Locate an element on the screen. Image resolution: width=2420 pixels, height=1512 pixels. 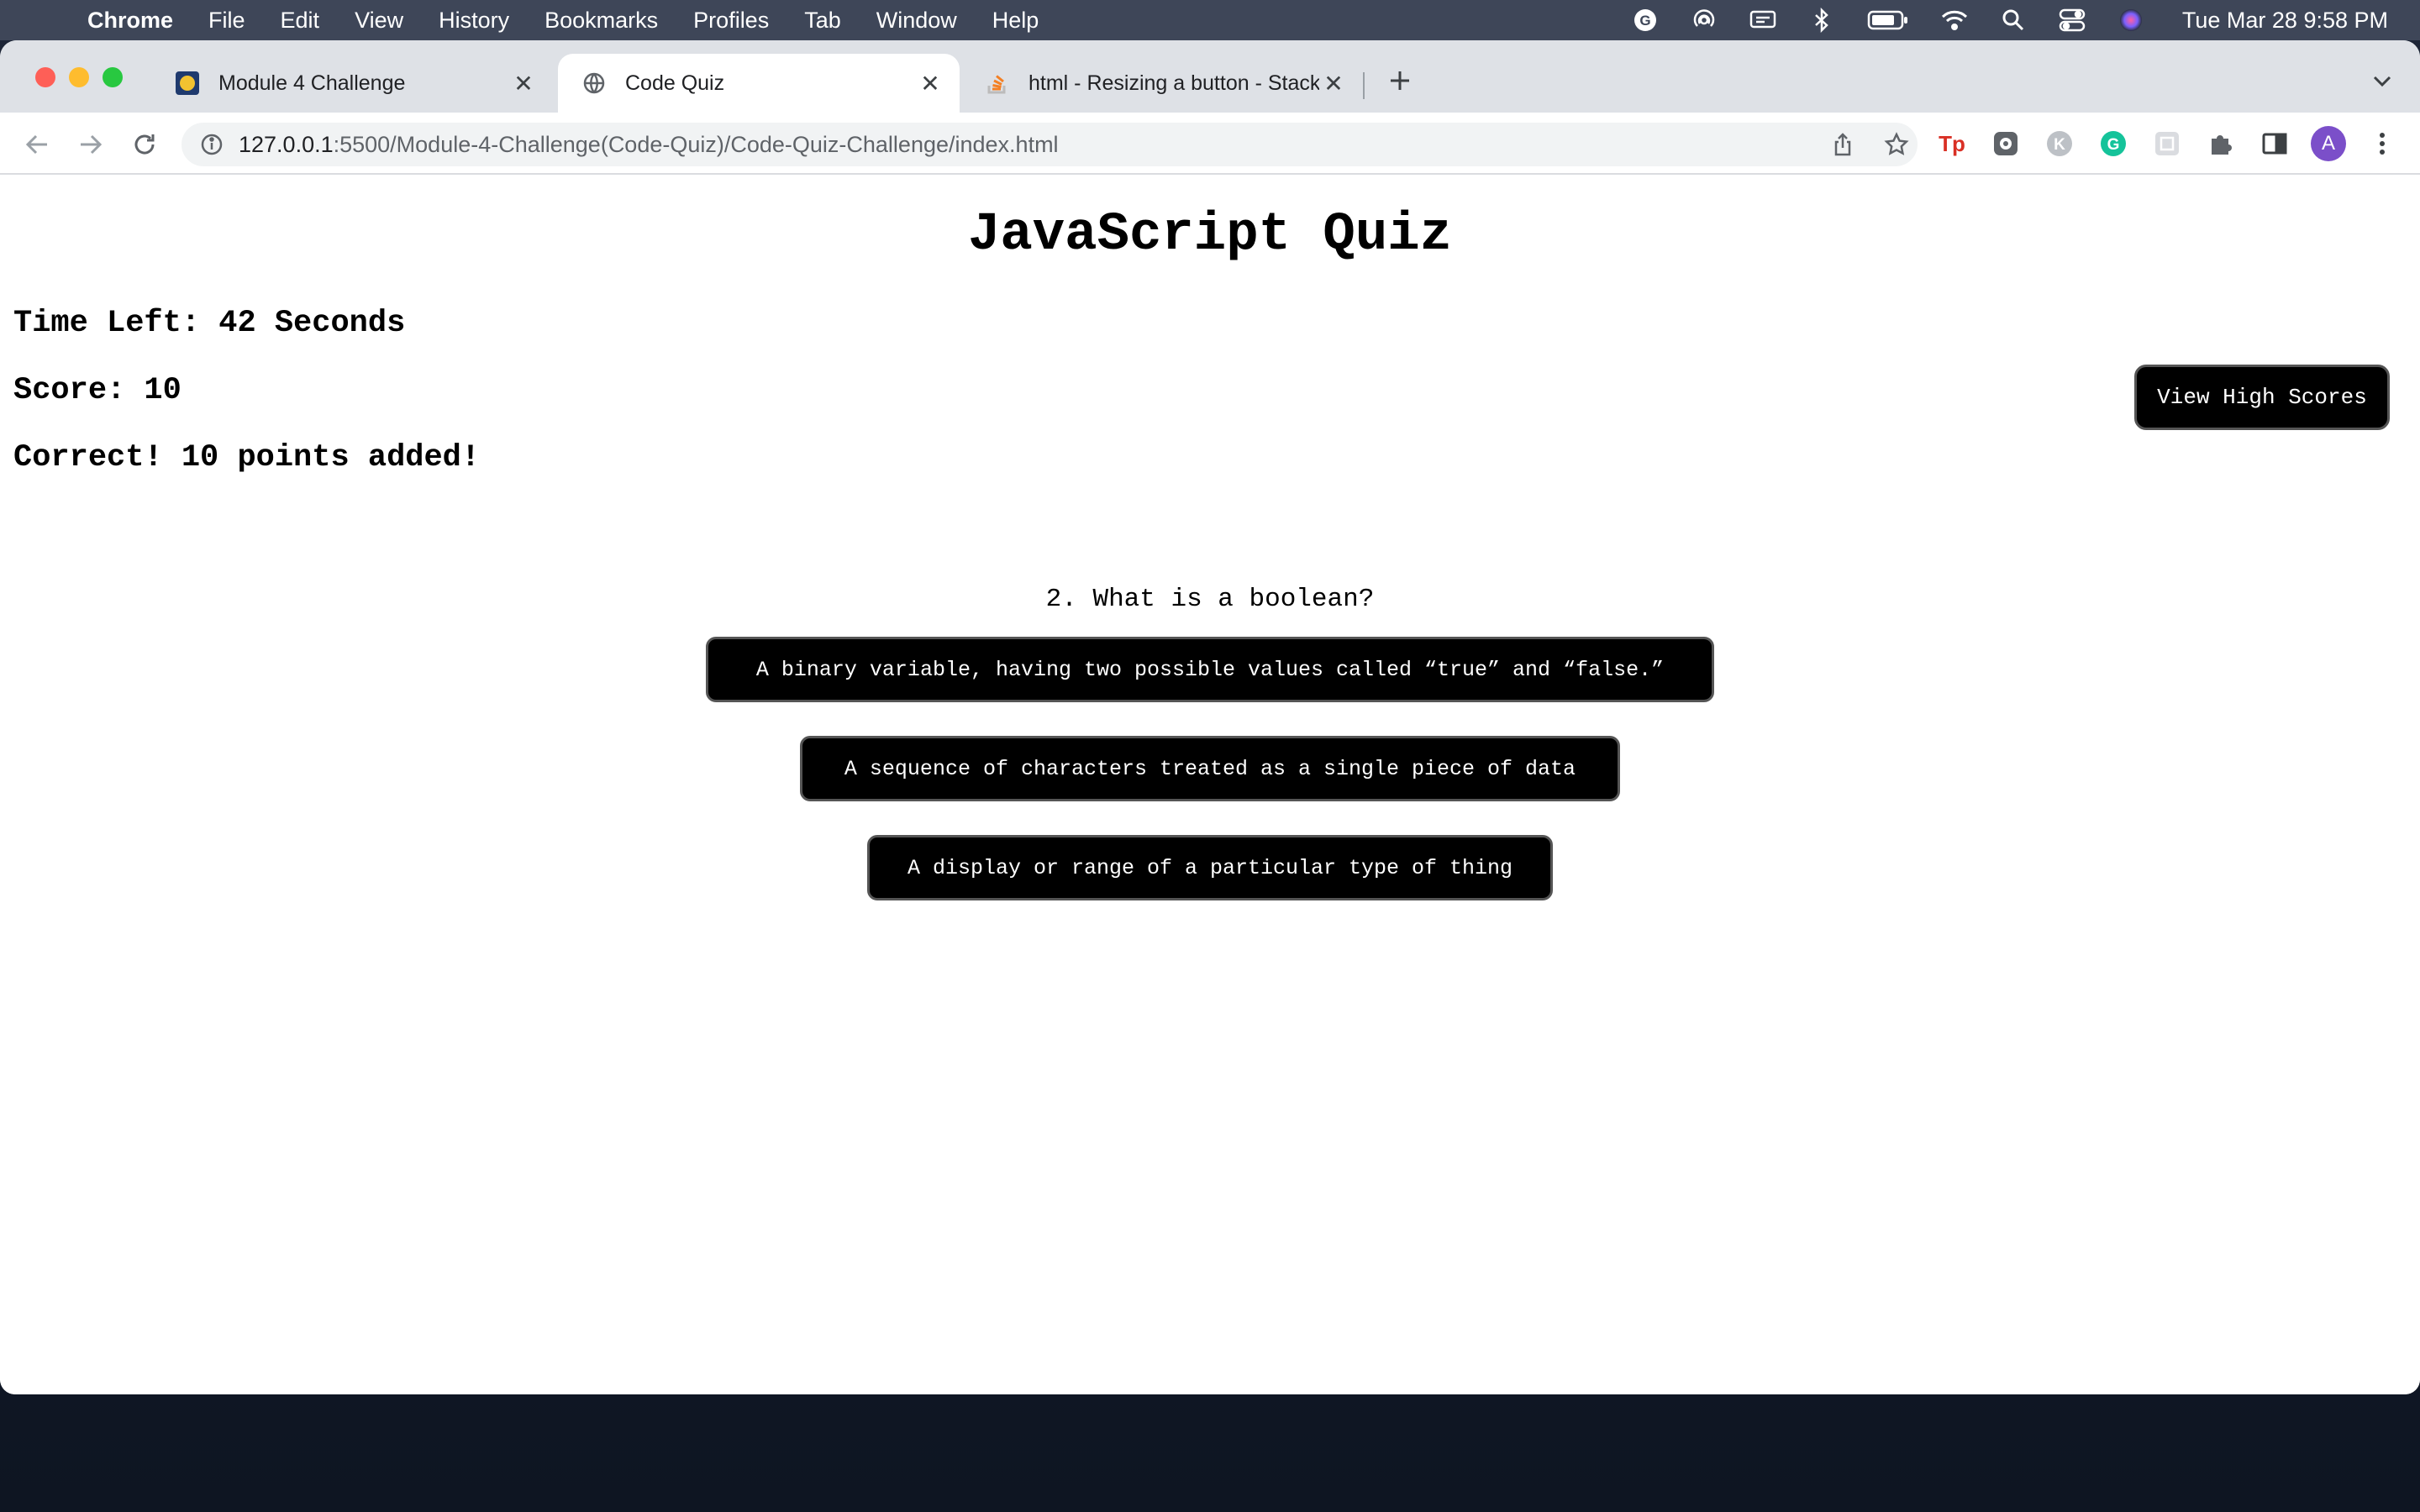
airdrop-icon is located at coordinates (1704, 20).